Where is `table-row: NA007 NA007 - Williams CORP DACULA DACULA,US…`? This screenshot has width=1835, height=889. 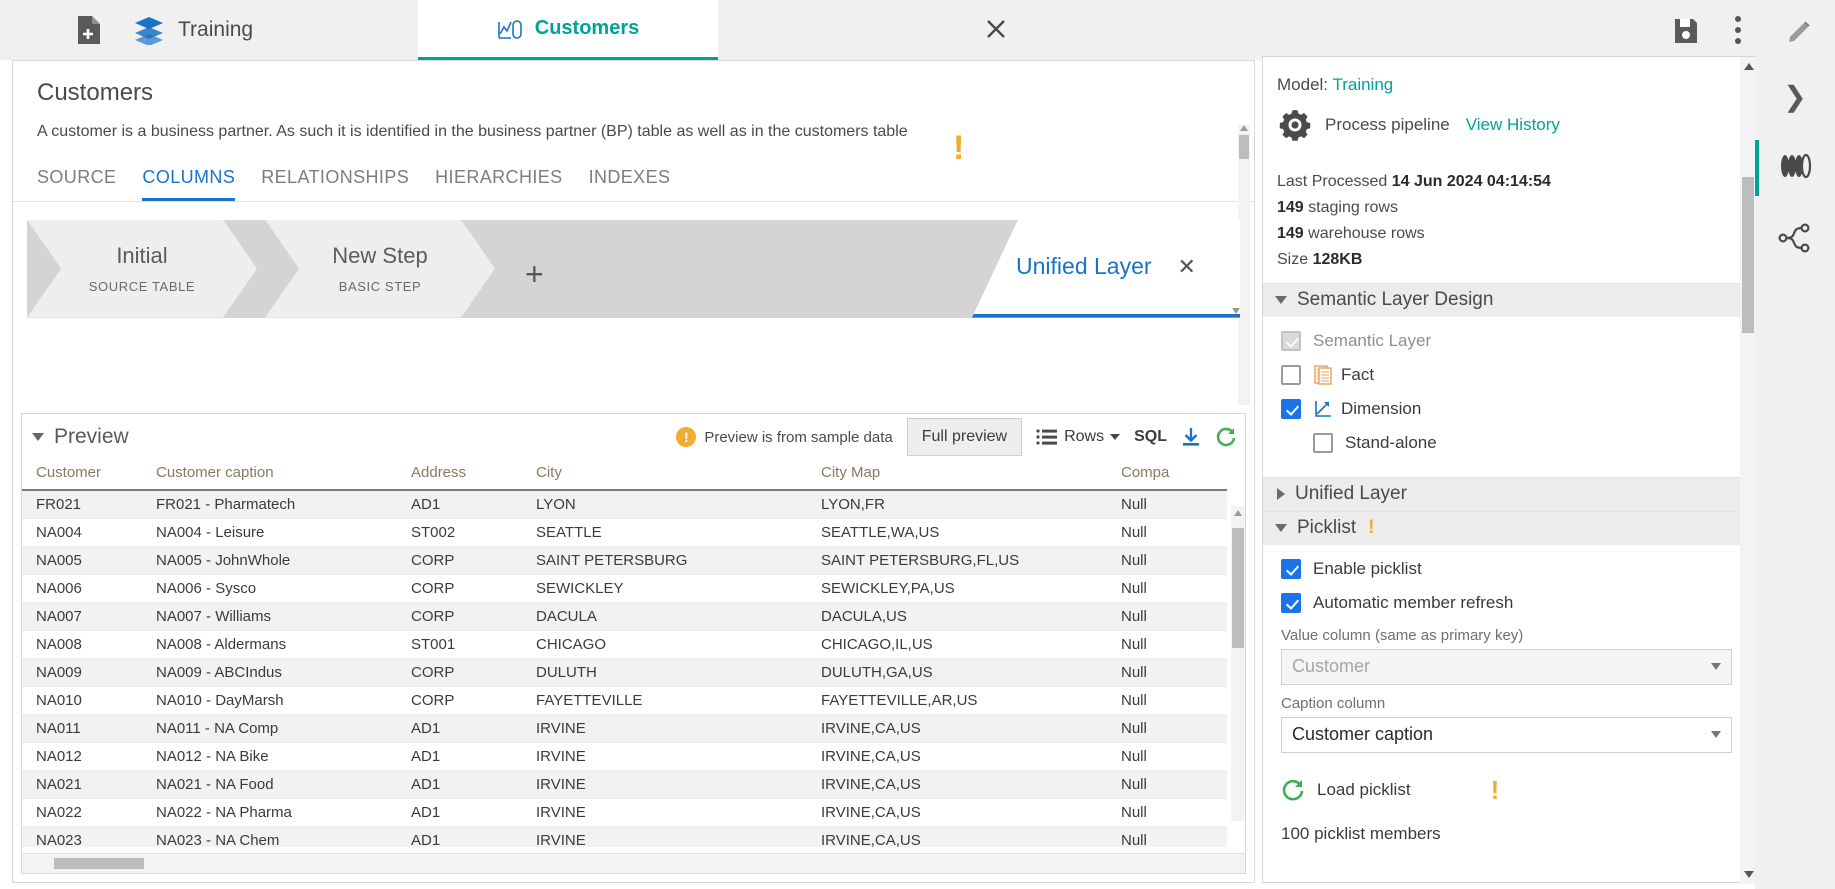
table-row: NA007 NA007 - Williams CORP DACULA DACULA,US… is located at coordinates (624, 616).